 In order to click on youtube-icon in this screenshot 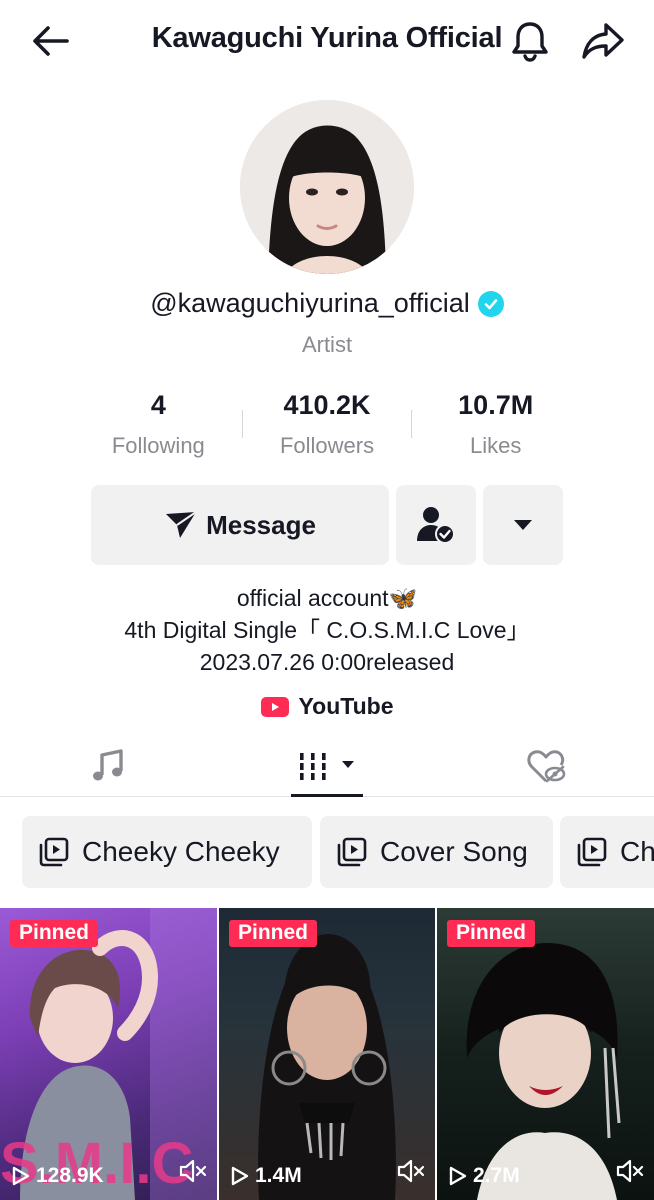, I will do `click(274, 706)`.